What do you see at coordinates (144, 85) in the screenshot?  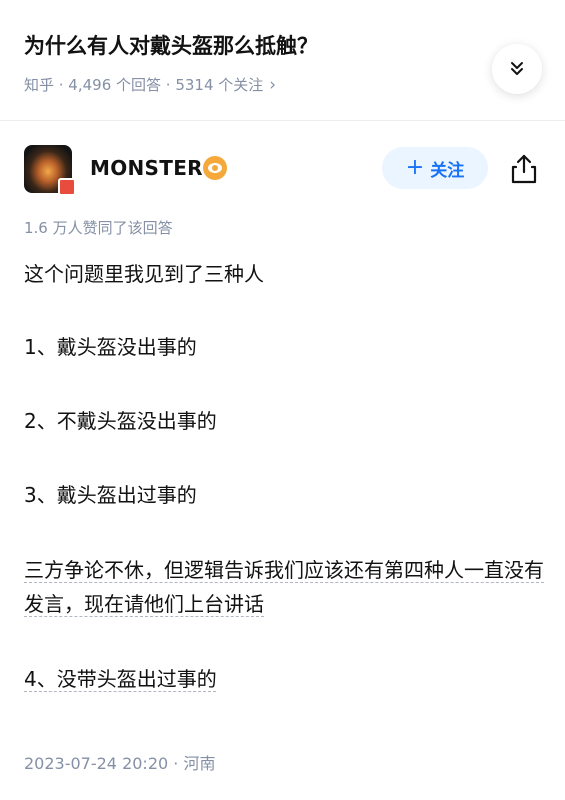 I see `question-meta-text: 知乎 · 4,496 个回答 · 5314 个关注` at bounding box center [144, 85].